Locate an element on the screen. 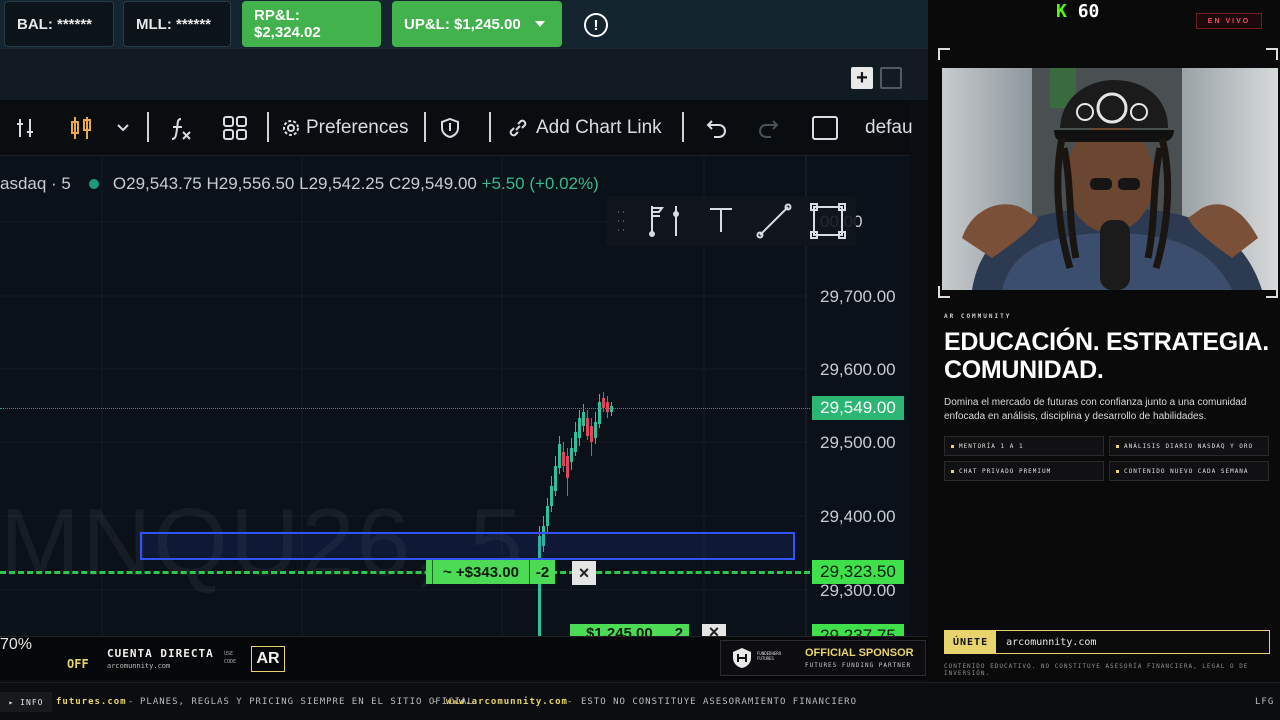  compare-icon is located at coordinates (25, 128).